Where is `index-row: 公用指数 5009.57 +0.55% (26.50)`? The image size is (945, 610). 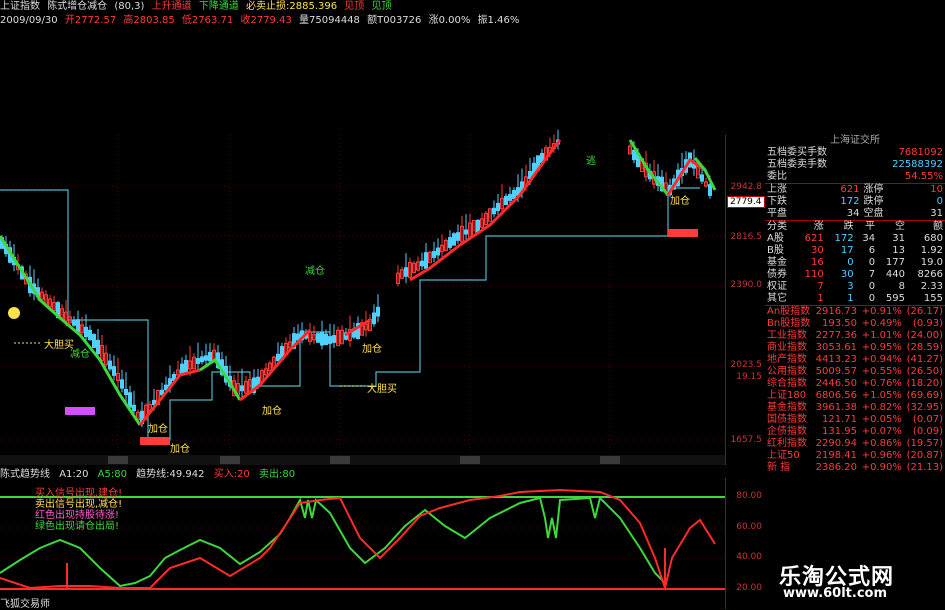
index-row: 公用指数 5009.57 +0.55% (26.50) is located at coordinates (855, 372).